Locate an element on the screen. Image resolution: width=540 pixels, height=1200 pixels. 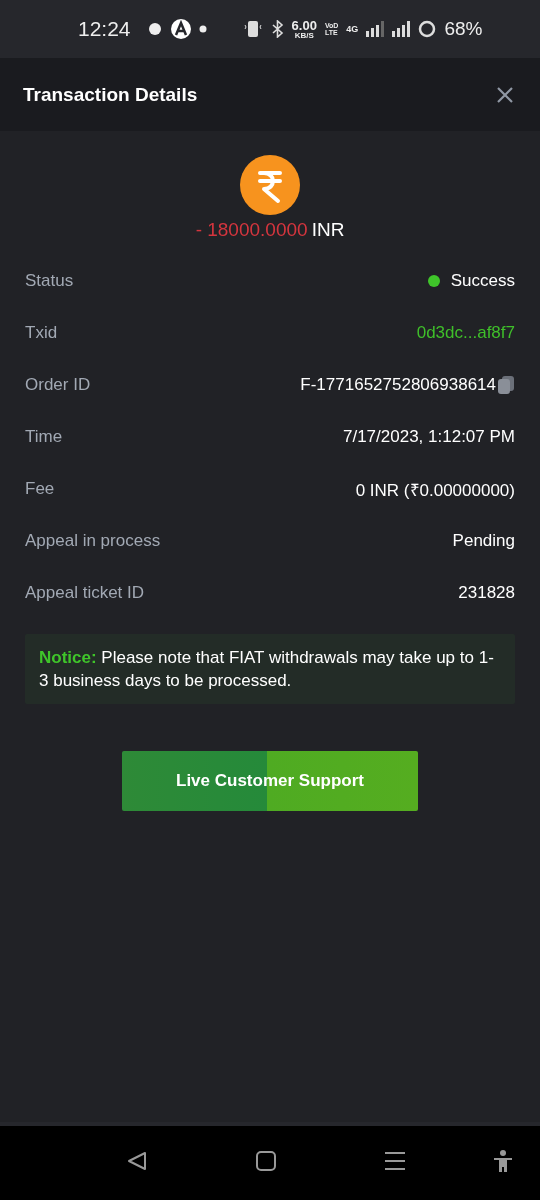
window-title: Transaction Details is located at coordinates (110, 94).